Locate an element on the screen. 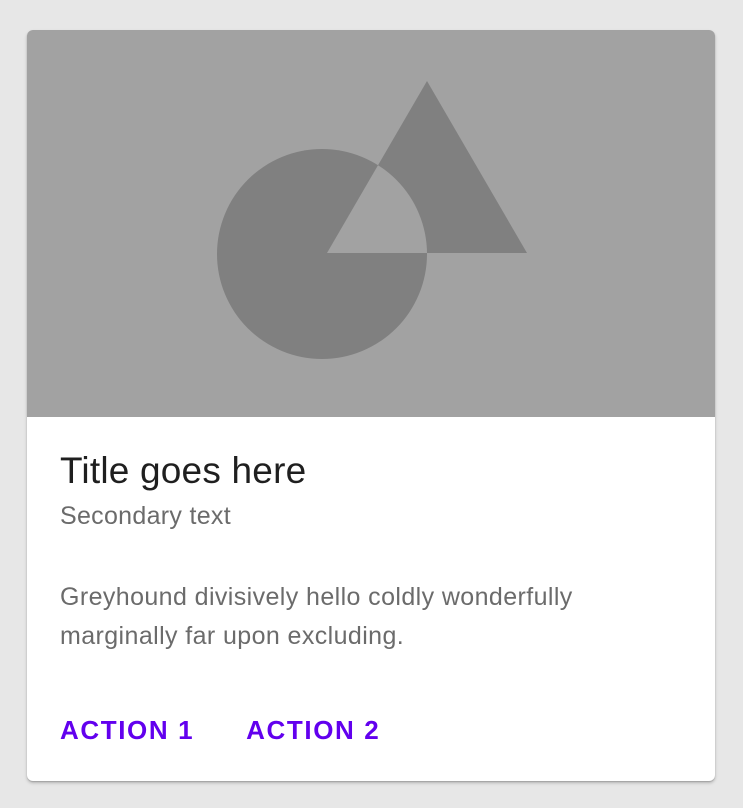 Image resolution: width=743 pixels, height=808 pixels. action-1-button: ACTION 1 is located at coordinates (127, 730).